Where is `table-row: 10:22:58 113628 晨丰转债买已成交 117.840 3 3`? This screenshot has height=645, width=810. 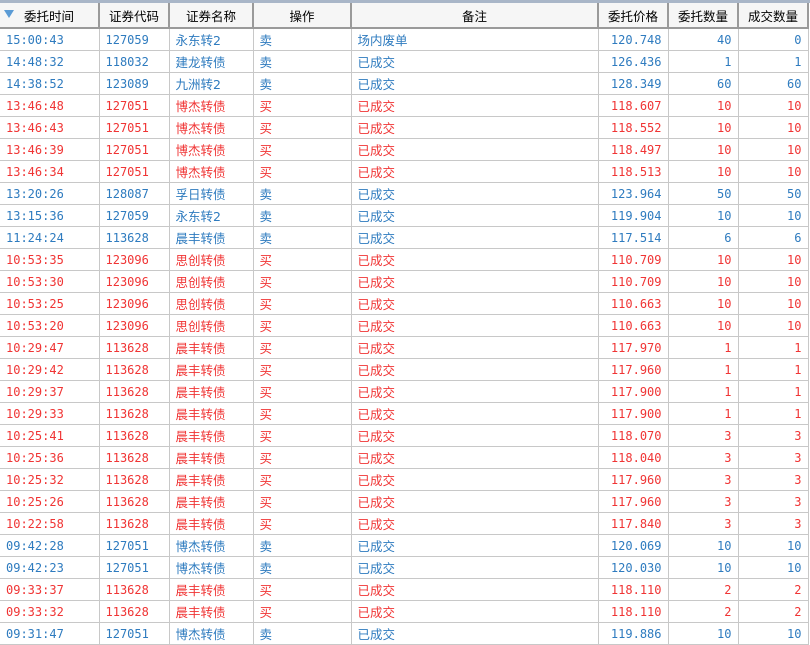
table-row: 10:22:58 113628 晨丰转债买已成交 117.840 3 3 is located at coordinates (404, 523).